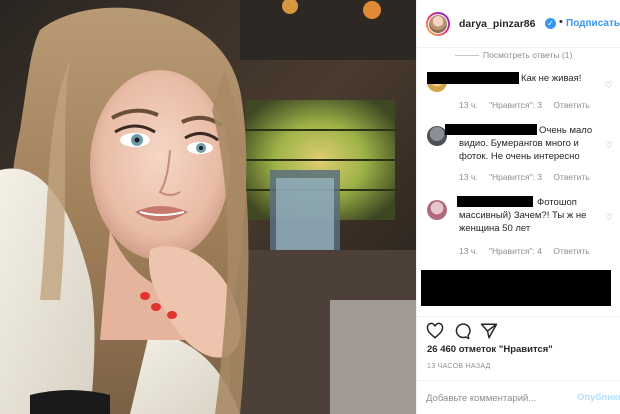 The height and width of the screenshot is (414, 620). Describe the element at coordinates (550, 23) in the screenshot. I see `verified-badge-icon: ✓` at that location.